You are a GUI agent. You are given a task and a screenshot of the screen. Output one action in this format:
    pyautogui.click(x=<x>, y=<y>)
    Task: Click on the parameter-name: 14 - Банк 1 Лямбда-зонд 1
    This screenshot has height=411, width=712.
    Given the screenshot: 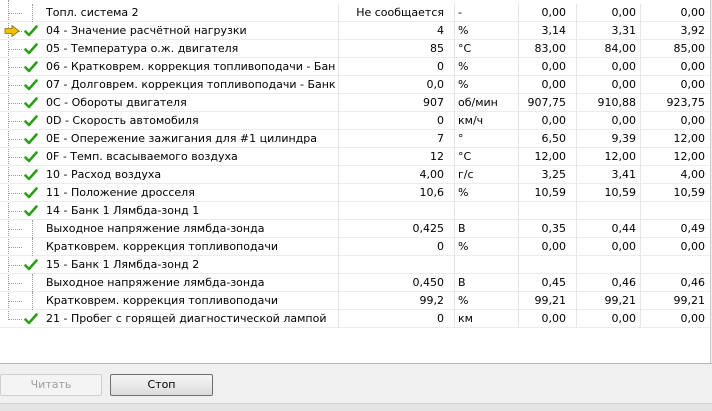 What is the action you would take?
    pyautogui.click(x=123, y=210)
    